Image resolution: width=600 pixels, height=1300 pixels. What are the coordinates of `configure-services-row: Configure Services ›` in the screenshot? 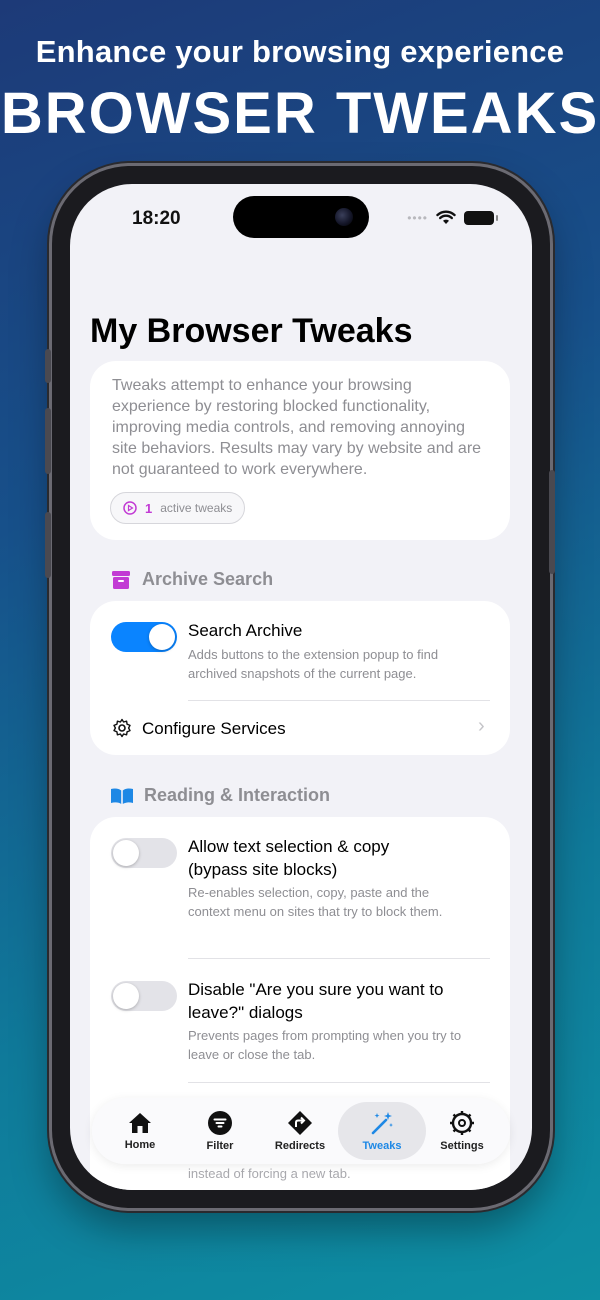 It's located at (300, 728).